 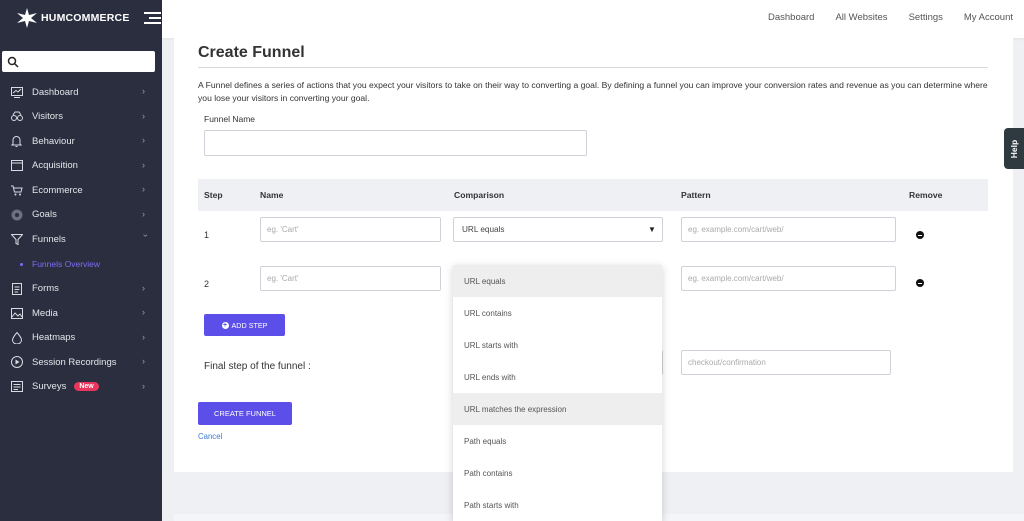 I want to click on caret-down-icon: ▼, so click(x=652, y=229).